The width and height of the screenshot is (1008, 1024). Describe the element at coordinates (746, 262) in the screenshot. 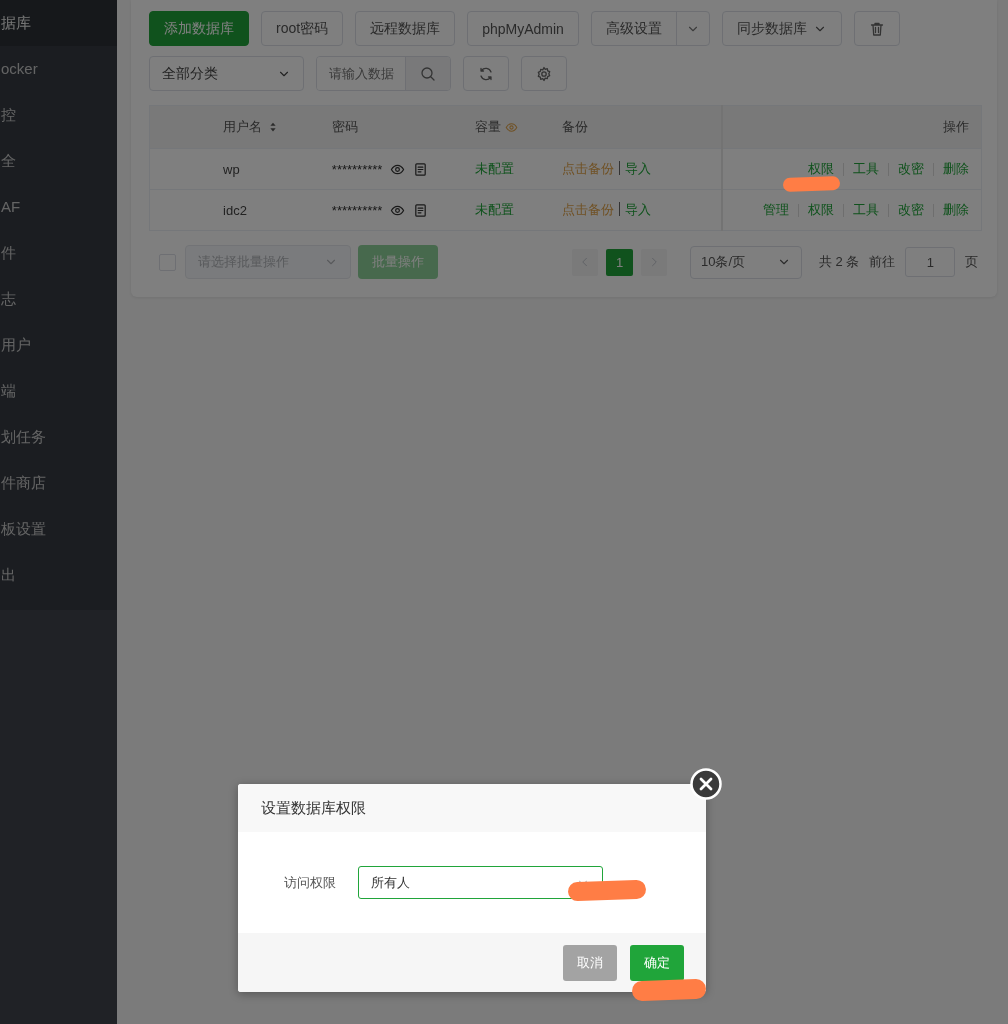

I see `page-size-select: 10条/页` at that location.